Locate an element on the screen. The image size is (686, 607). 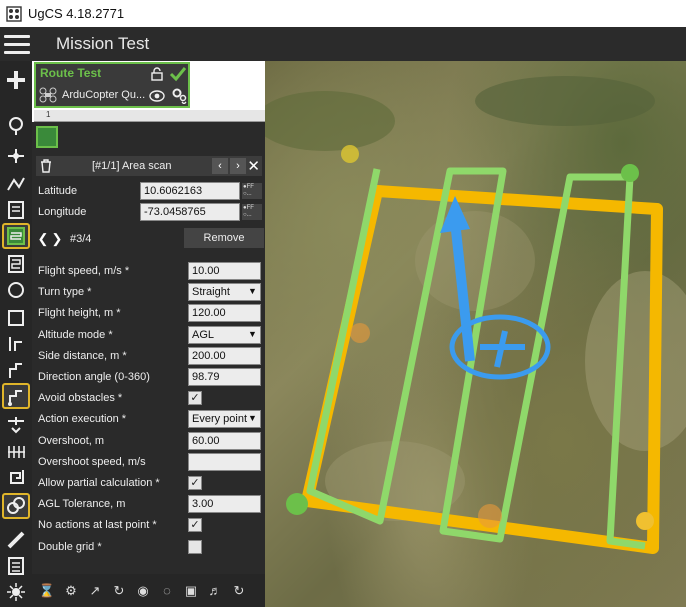
left-toolbar is located at coordinates (16, 334).